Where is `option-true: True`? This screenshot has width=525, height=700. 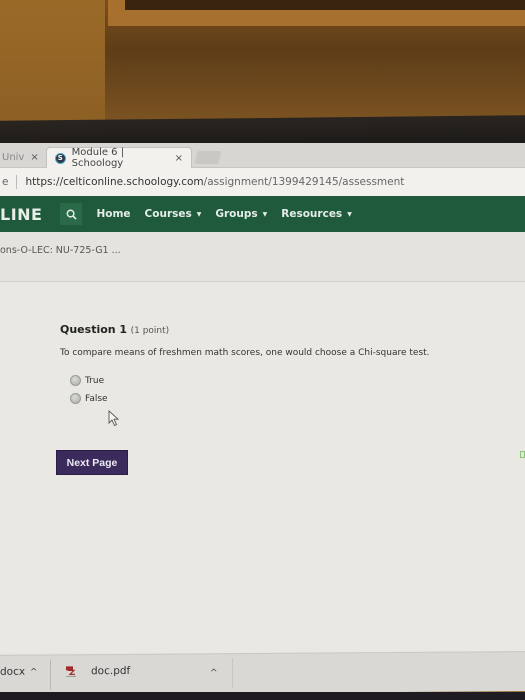
option-true: True is located at coordinates (87, 380).